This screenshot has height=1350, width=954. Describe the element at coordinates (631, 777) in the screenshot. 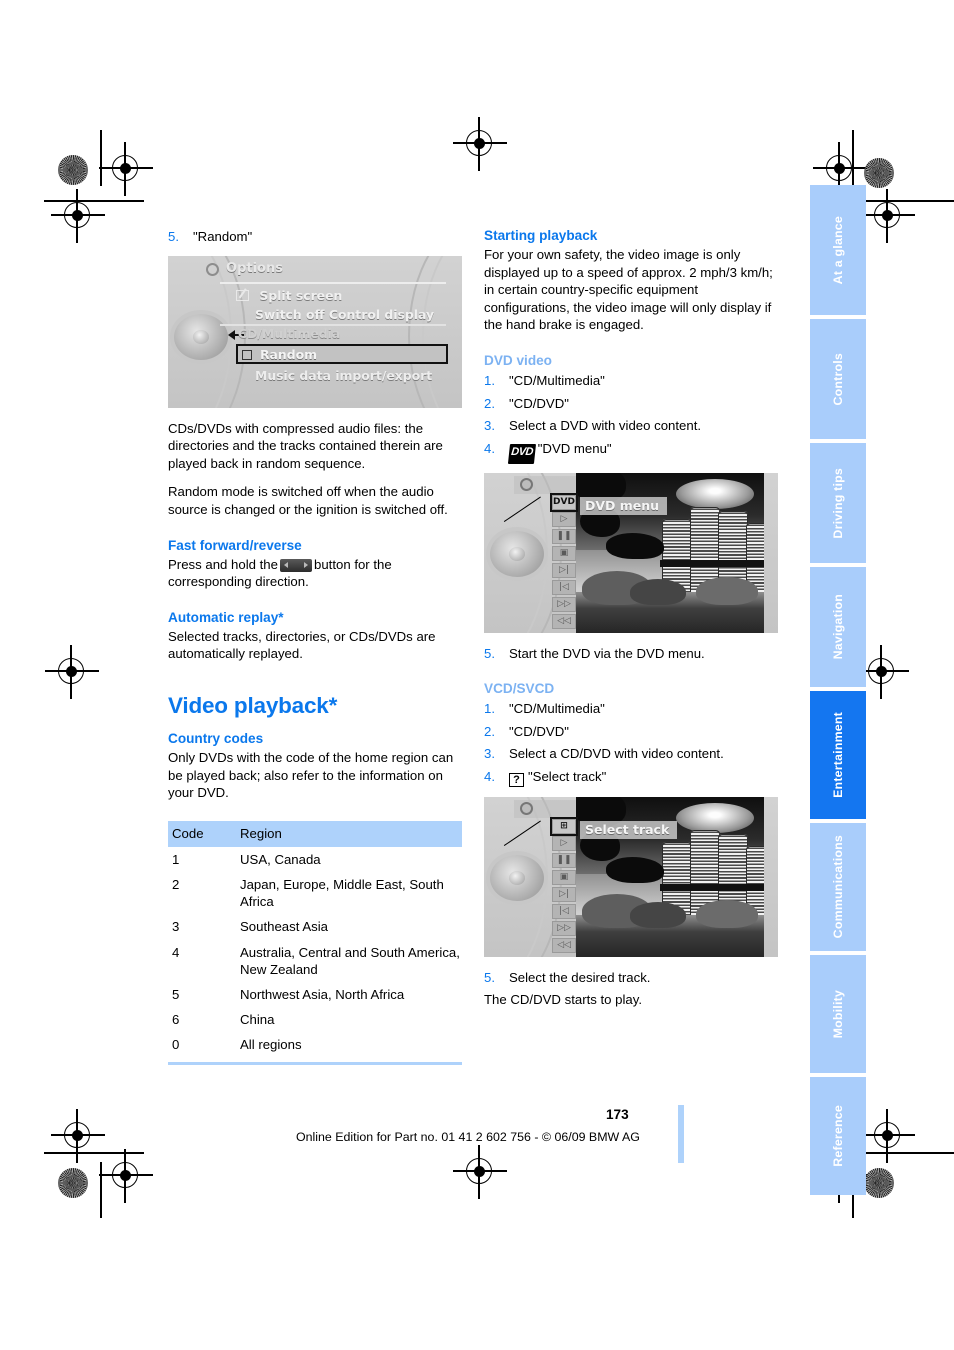

I see `list-item: 4. ? "Select track"` at that location.